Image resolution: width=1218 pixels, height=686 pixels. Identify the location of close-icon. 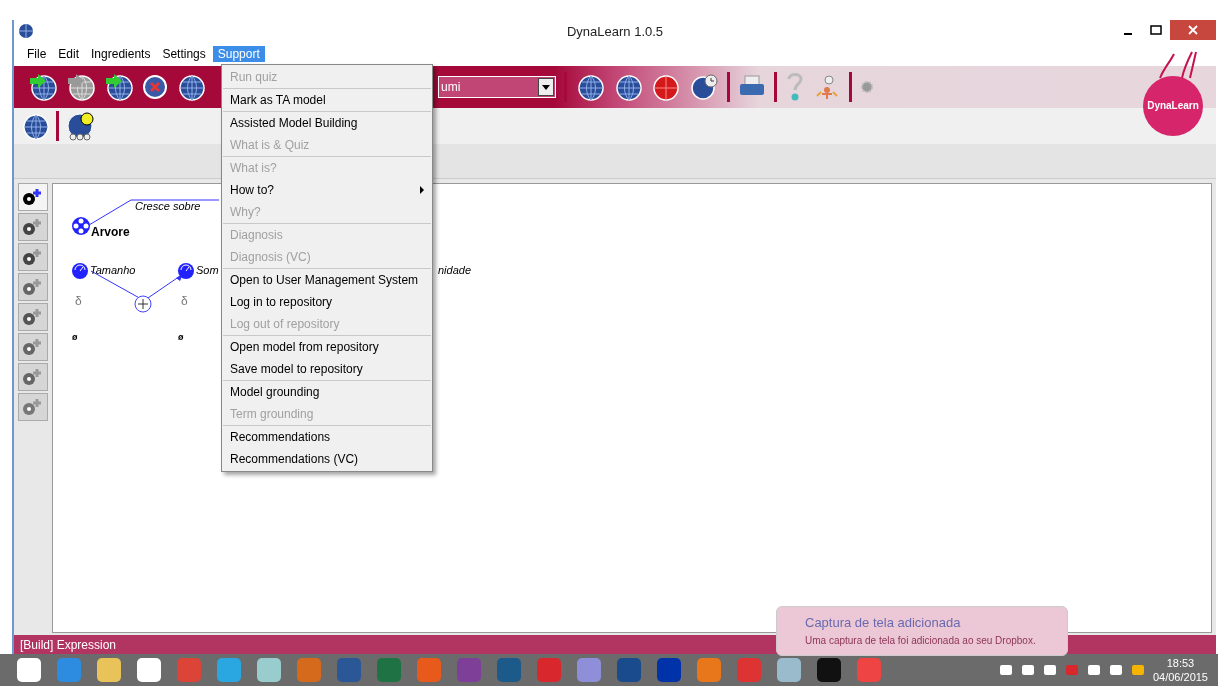
(1193, 30).